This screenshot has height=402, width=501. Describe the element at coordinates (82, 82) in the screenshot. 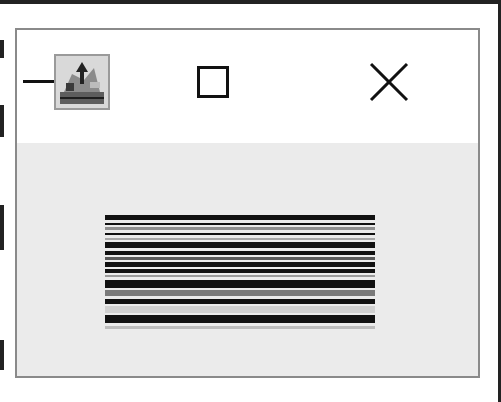

I see `app-icon` at that location.